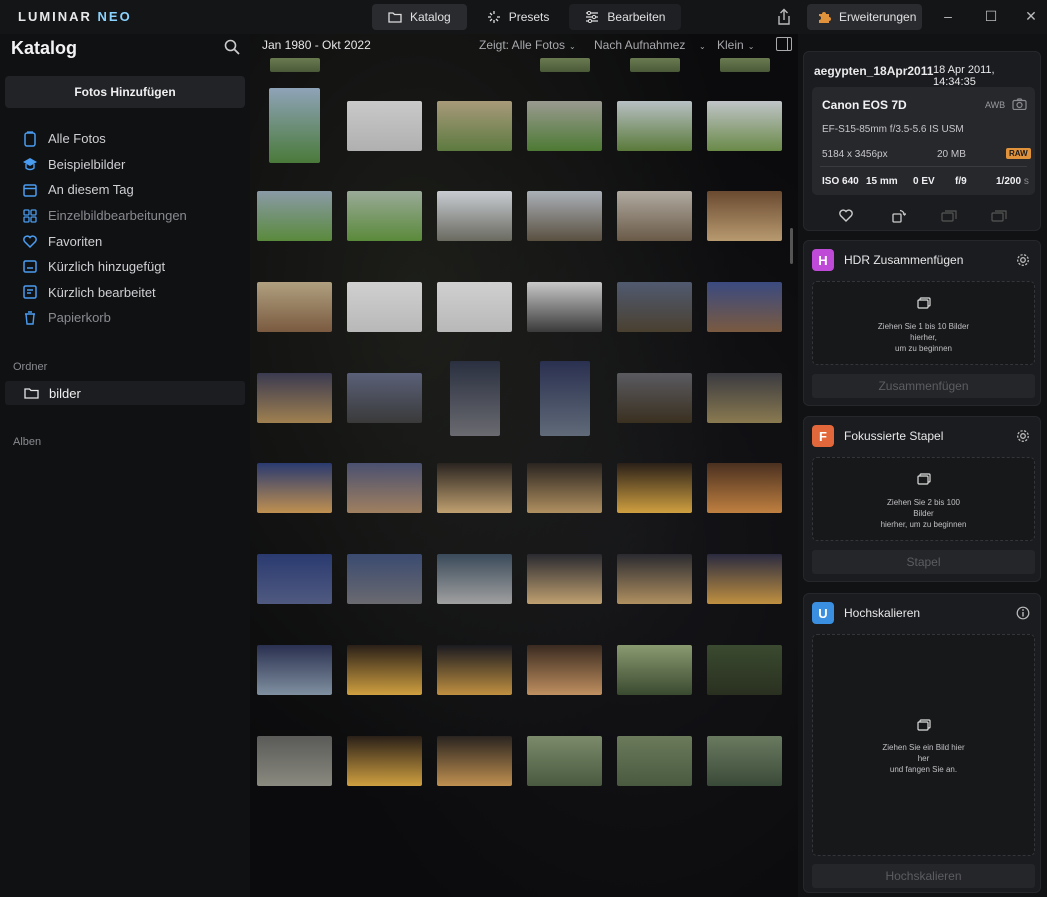 Image resolution: width=1047 pixels, height=897 pixels. What do you see at coordinates (1031, 16) in the screenshot?
I see `close-icon: ✕` at bounding box center [1031, 16].